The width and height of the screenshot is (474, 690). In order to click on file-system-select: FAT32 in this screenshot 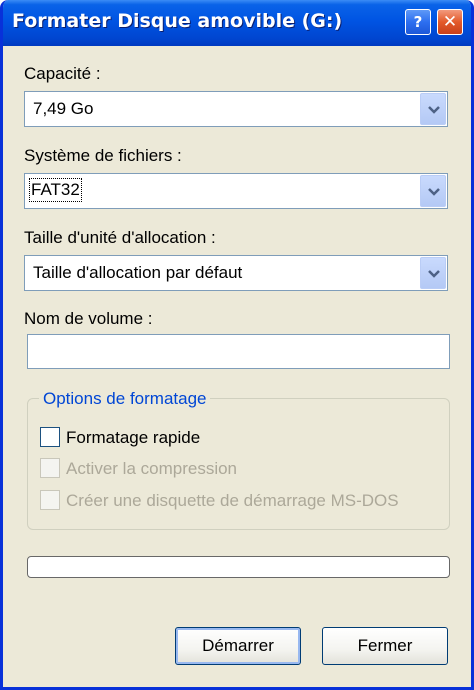, I will do `click(236, 191)`.